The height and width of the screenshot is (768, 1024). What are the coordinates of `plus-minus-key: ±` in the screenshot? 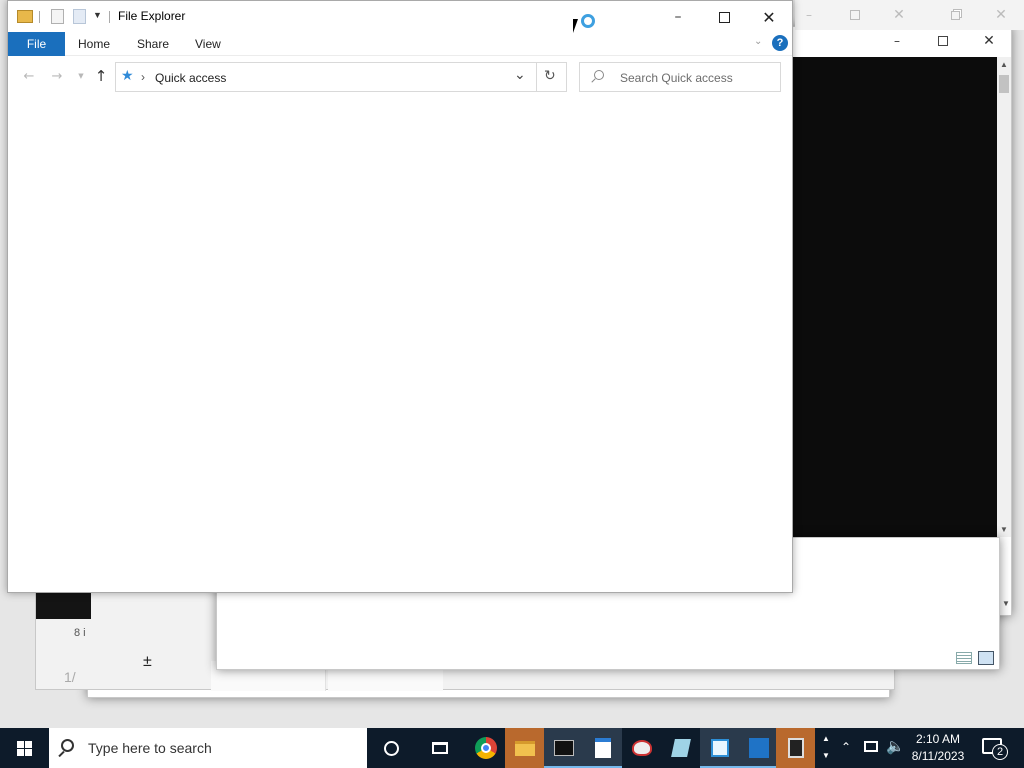 It's located at (147, 662).